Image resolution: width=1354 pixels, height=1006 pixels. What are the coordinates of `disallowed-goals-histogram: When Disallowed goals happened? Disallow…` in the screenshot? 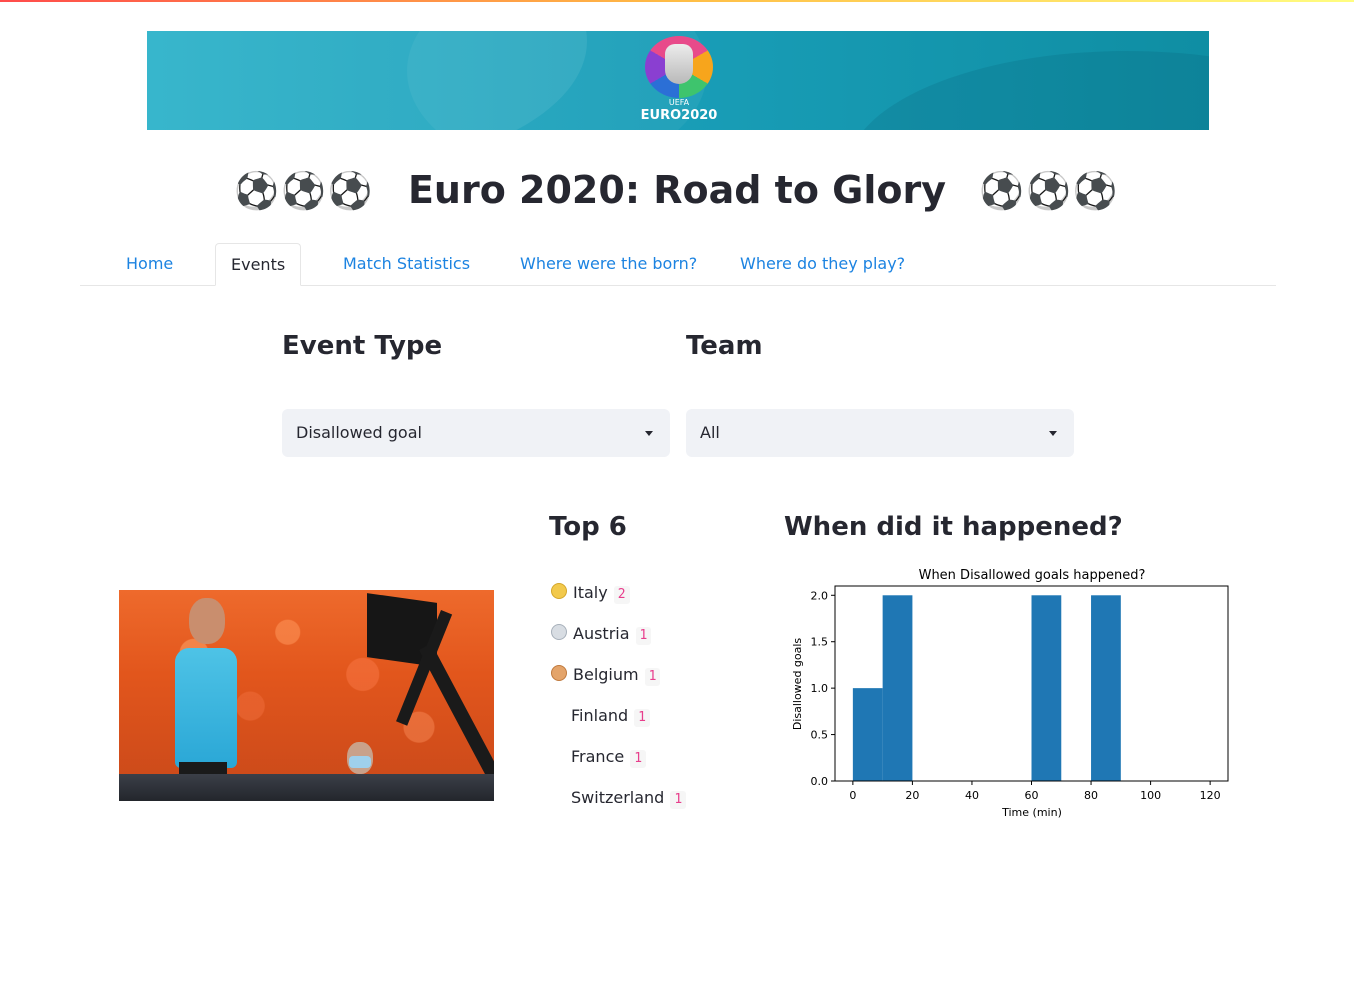 It's located at (1014, 695).